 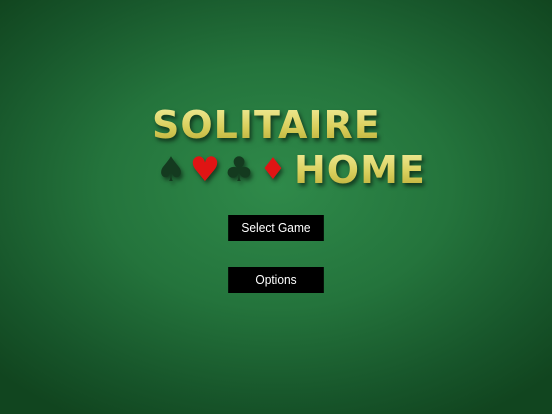 I want to click on club-icon: ♣, so click(x=239, y=170).